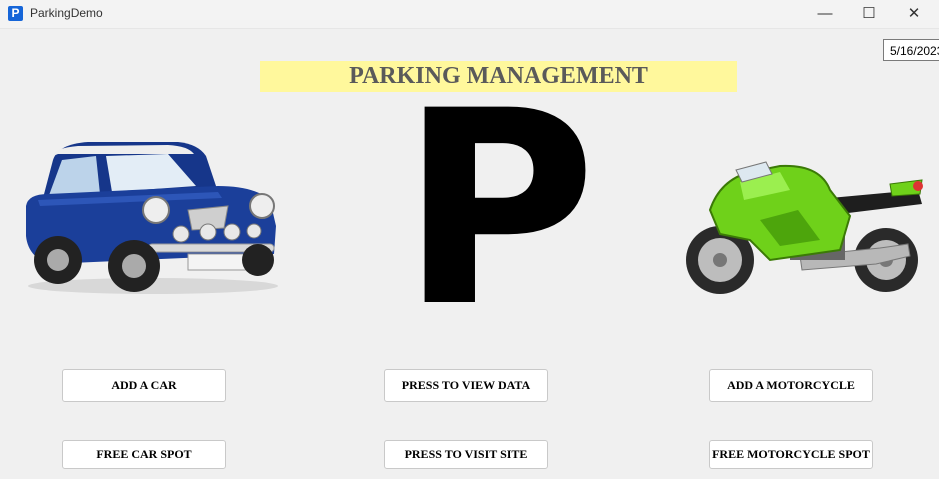 This screenshot has width=939, height=479. What do you see at coordinates (498, 210) in the screenshot?
I see `parking-logo: P` at bounding box center [498, 210].